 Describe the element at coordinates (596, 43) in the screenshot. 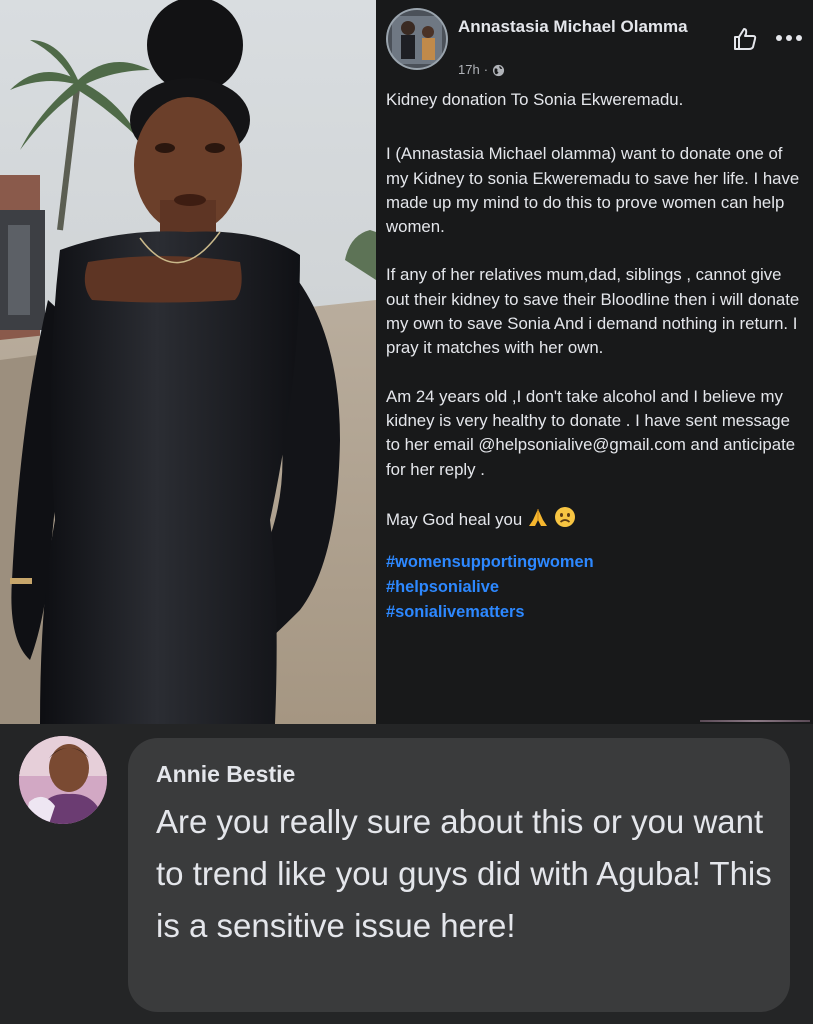

I see `post-header: Annastasia Michael Olamma 17h ·` at that location.